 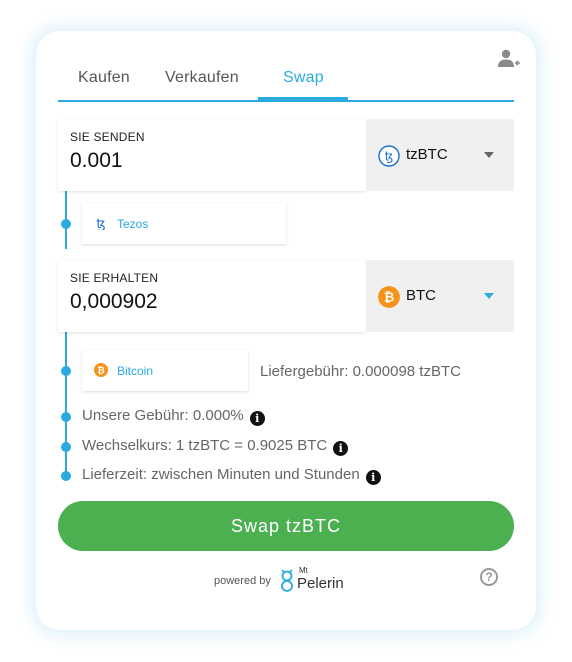 I want to click on tzbtc-icon: ꜩ, so click(x=389, y=156).